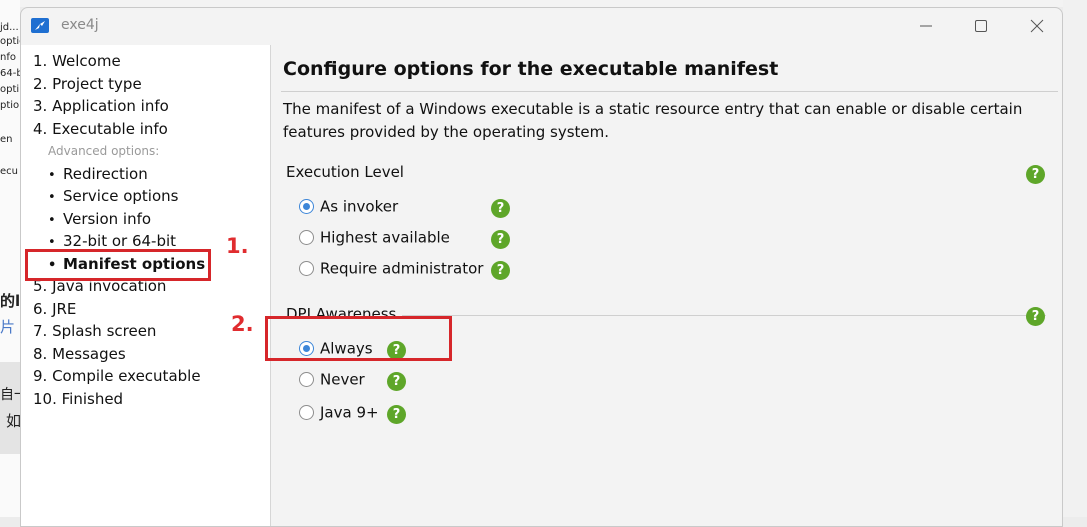 The width and height of the screenshot is (1087, 527). I want to click on radio-label: Java 9+, so click(349, 412).